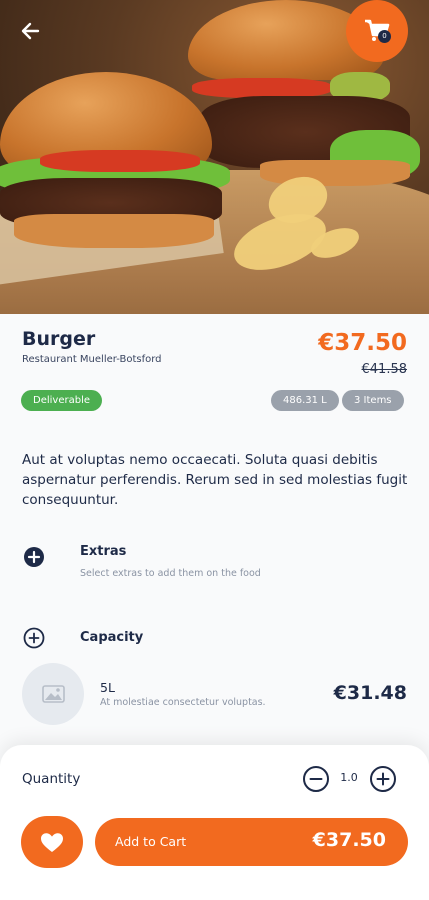  I want to click on minus-circle-icon, so click(316, 779).